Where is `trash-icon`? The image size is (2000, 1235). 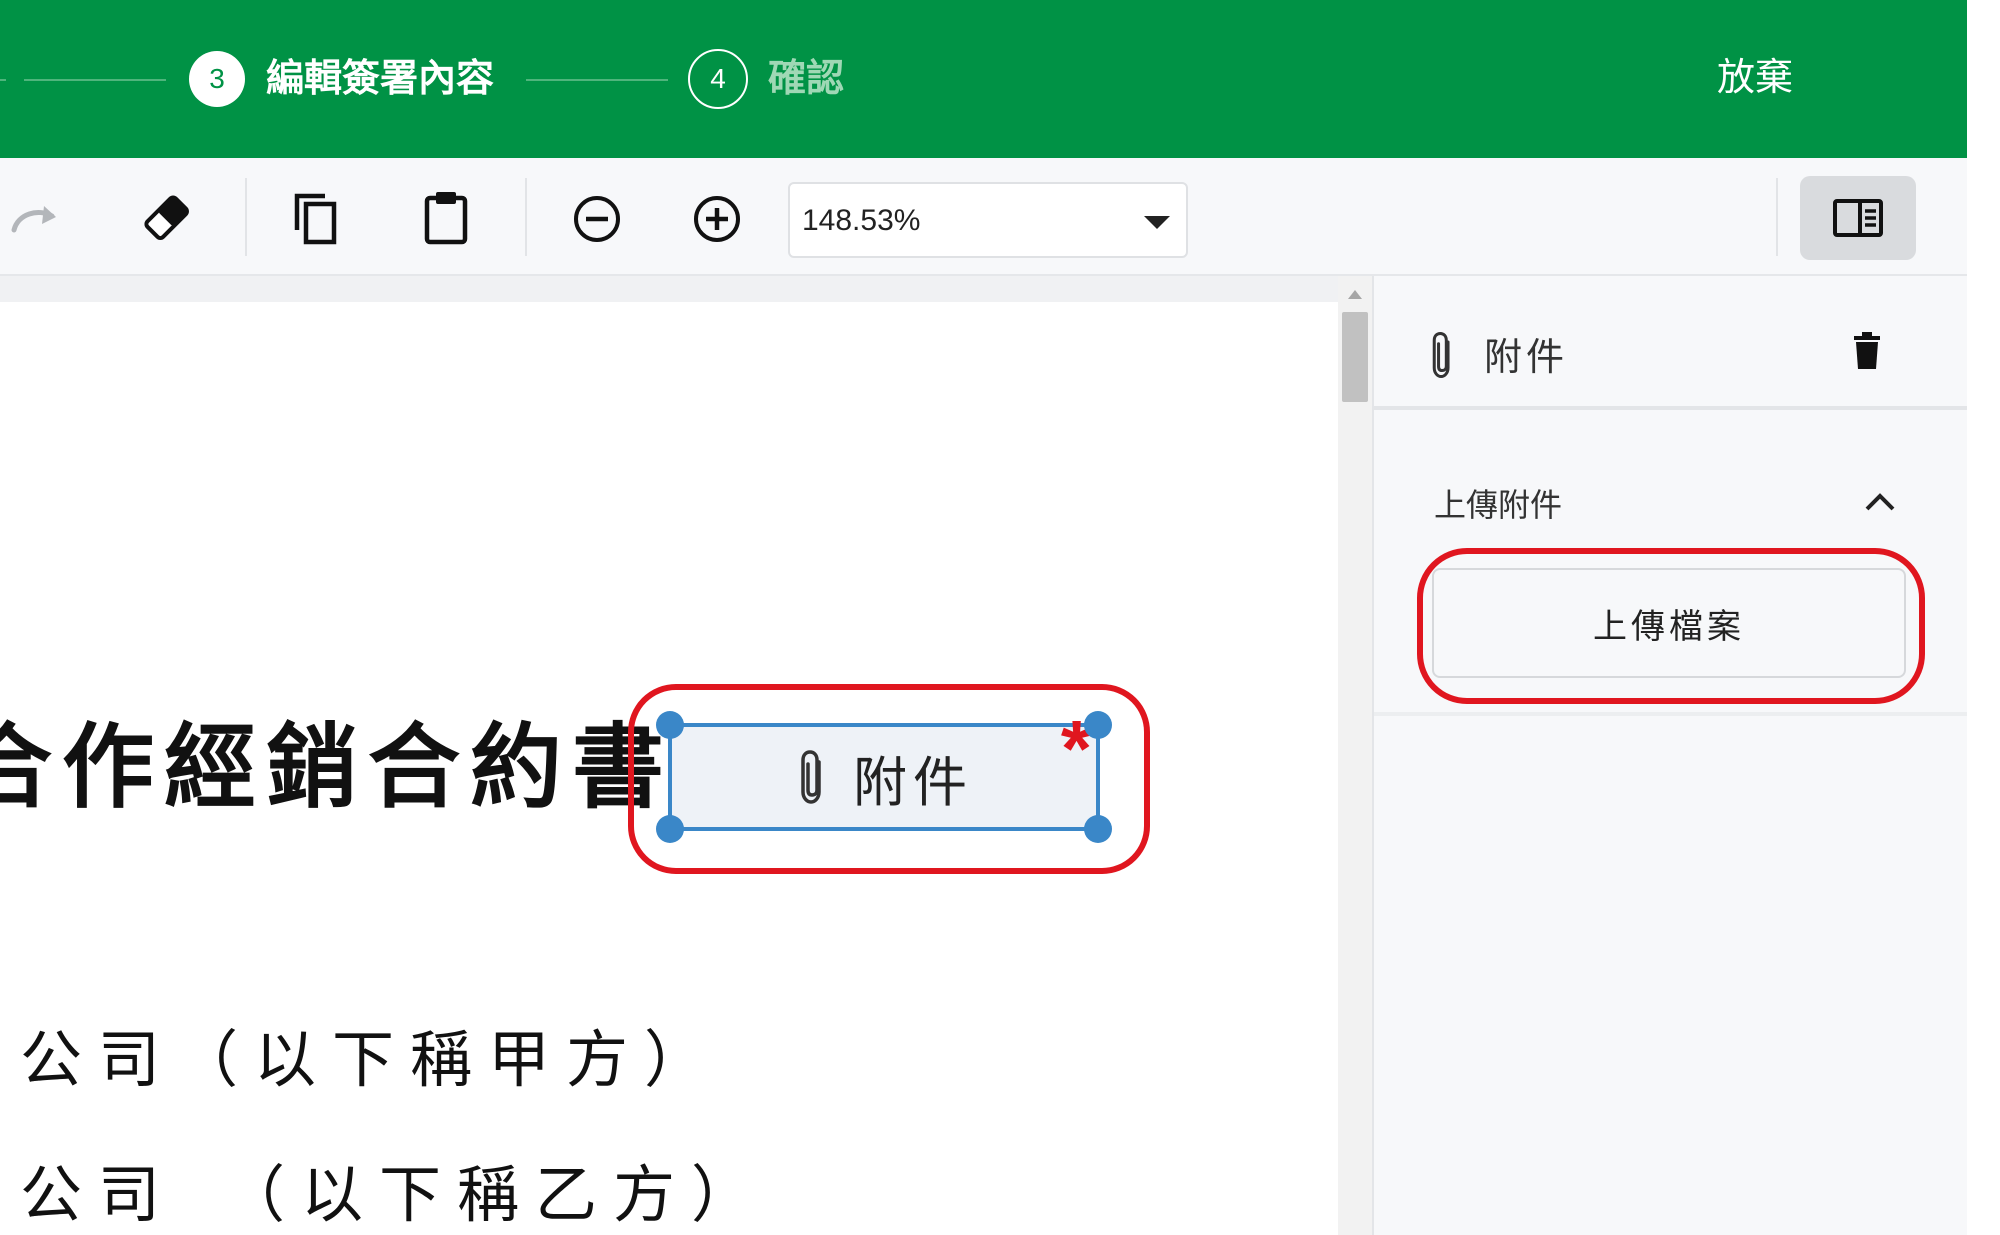 trash-icon is located at coordinates (1867, 351).